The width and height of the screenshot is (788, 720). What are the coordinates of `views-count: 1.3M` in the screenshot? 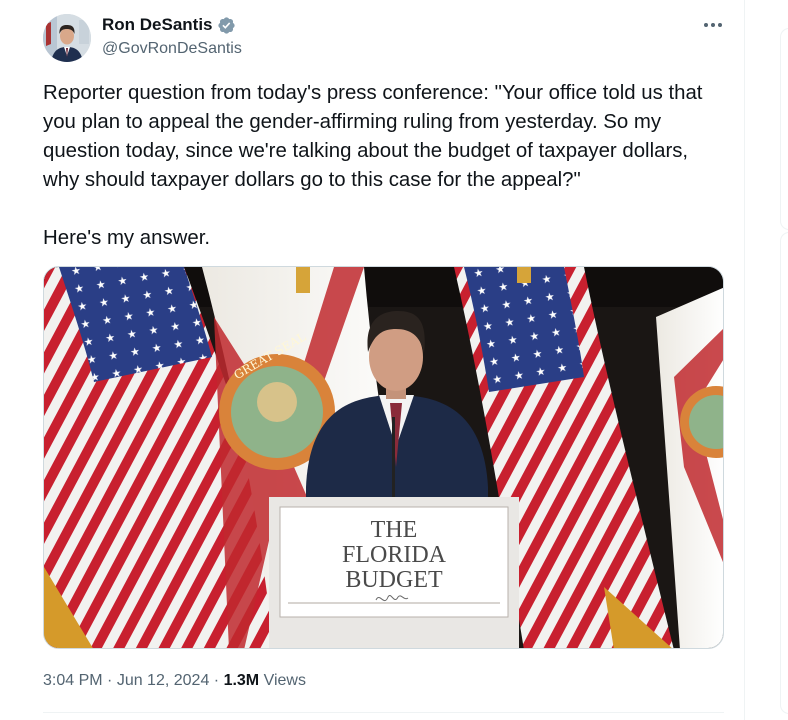 It's located at (241, 680).